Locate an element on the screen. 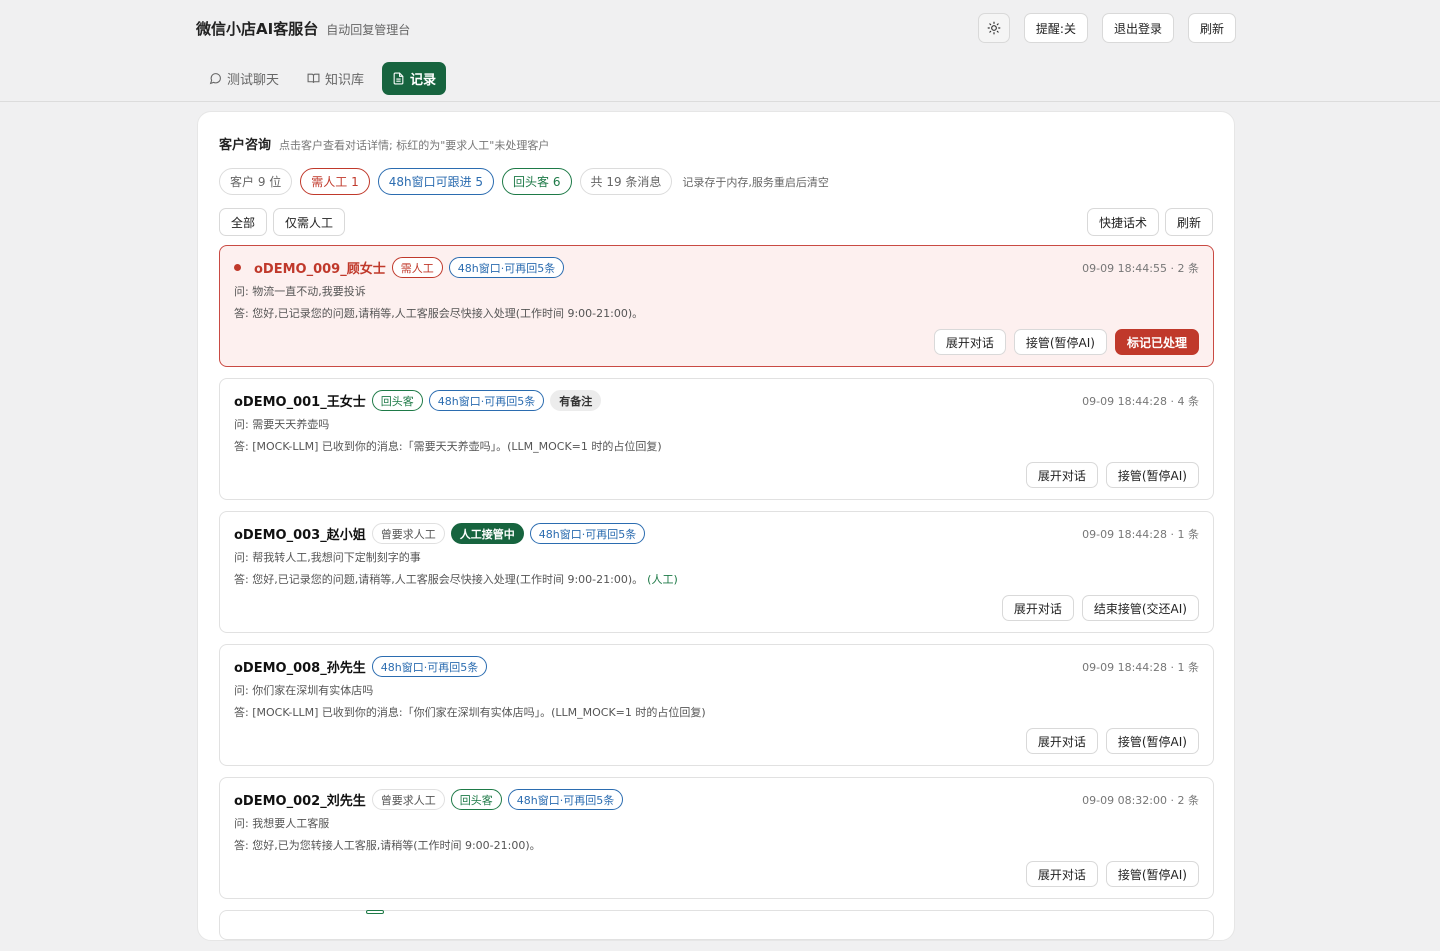  human-reply-note: (人工) is located at coordinates (662, 579).